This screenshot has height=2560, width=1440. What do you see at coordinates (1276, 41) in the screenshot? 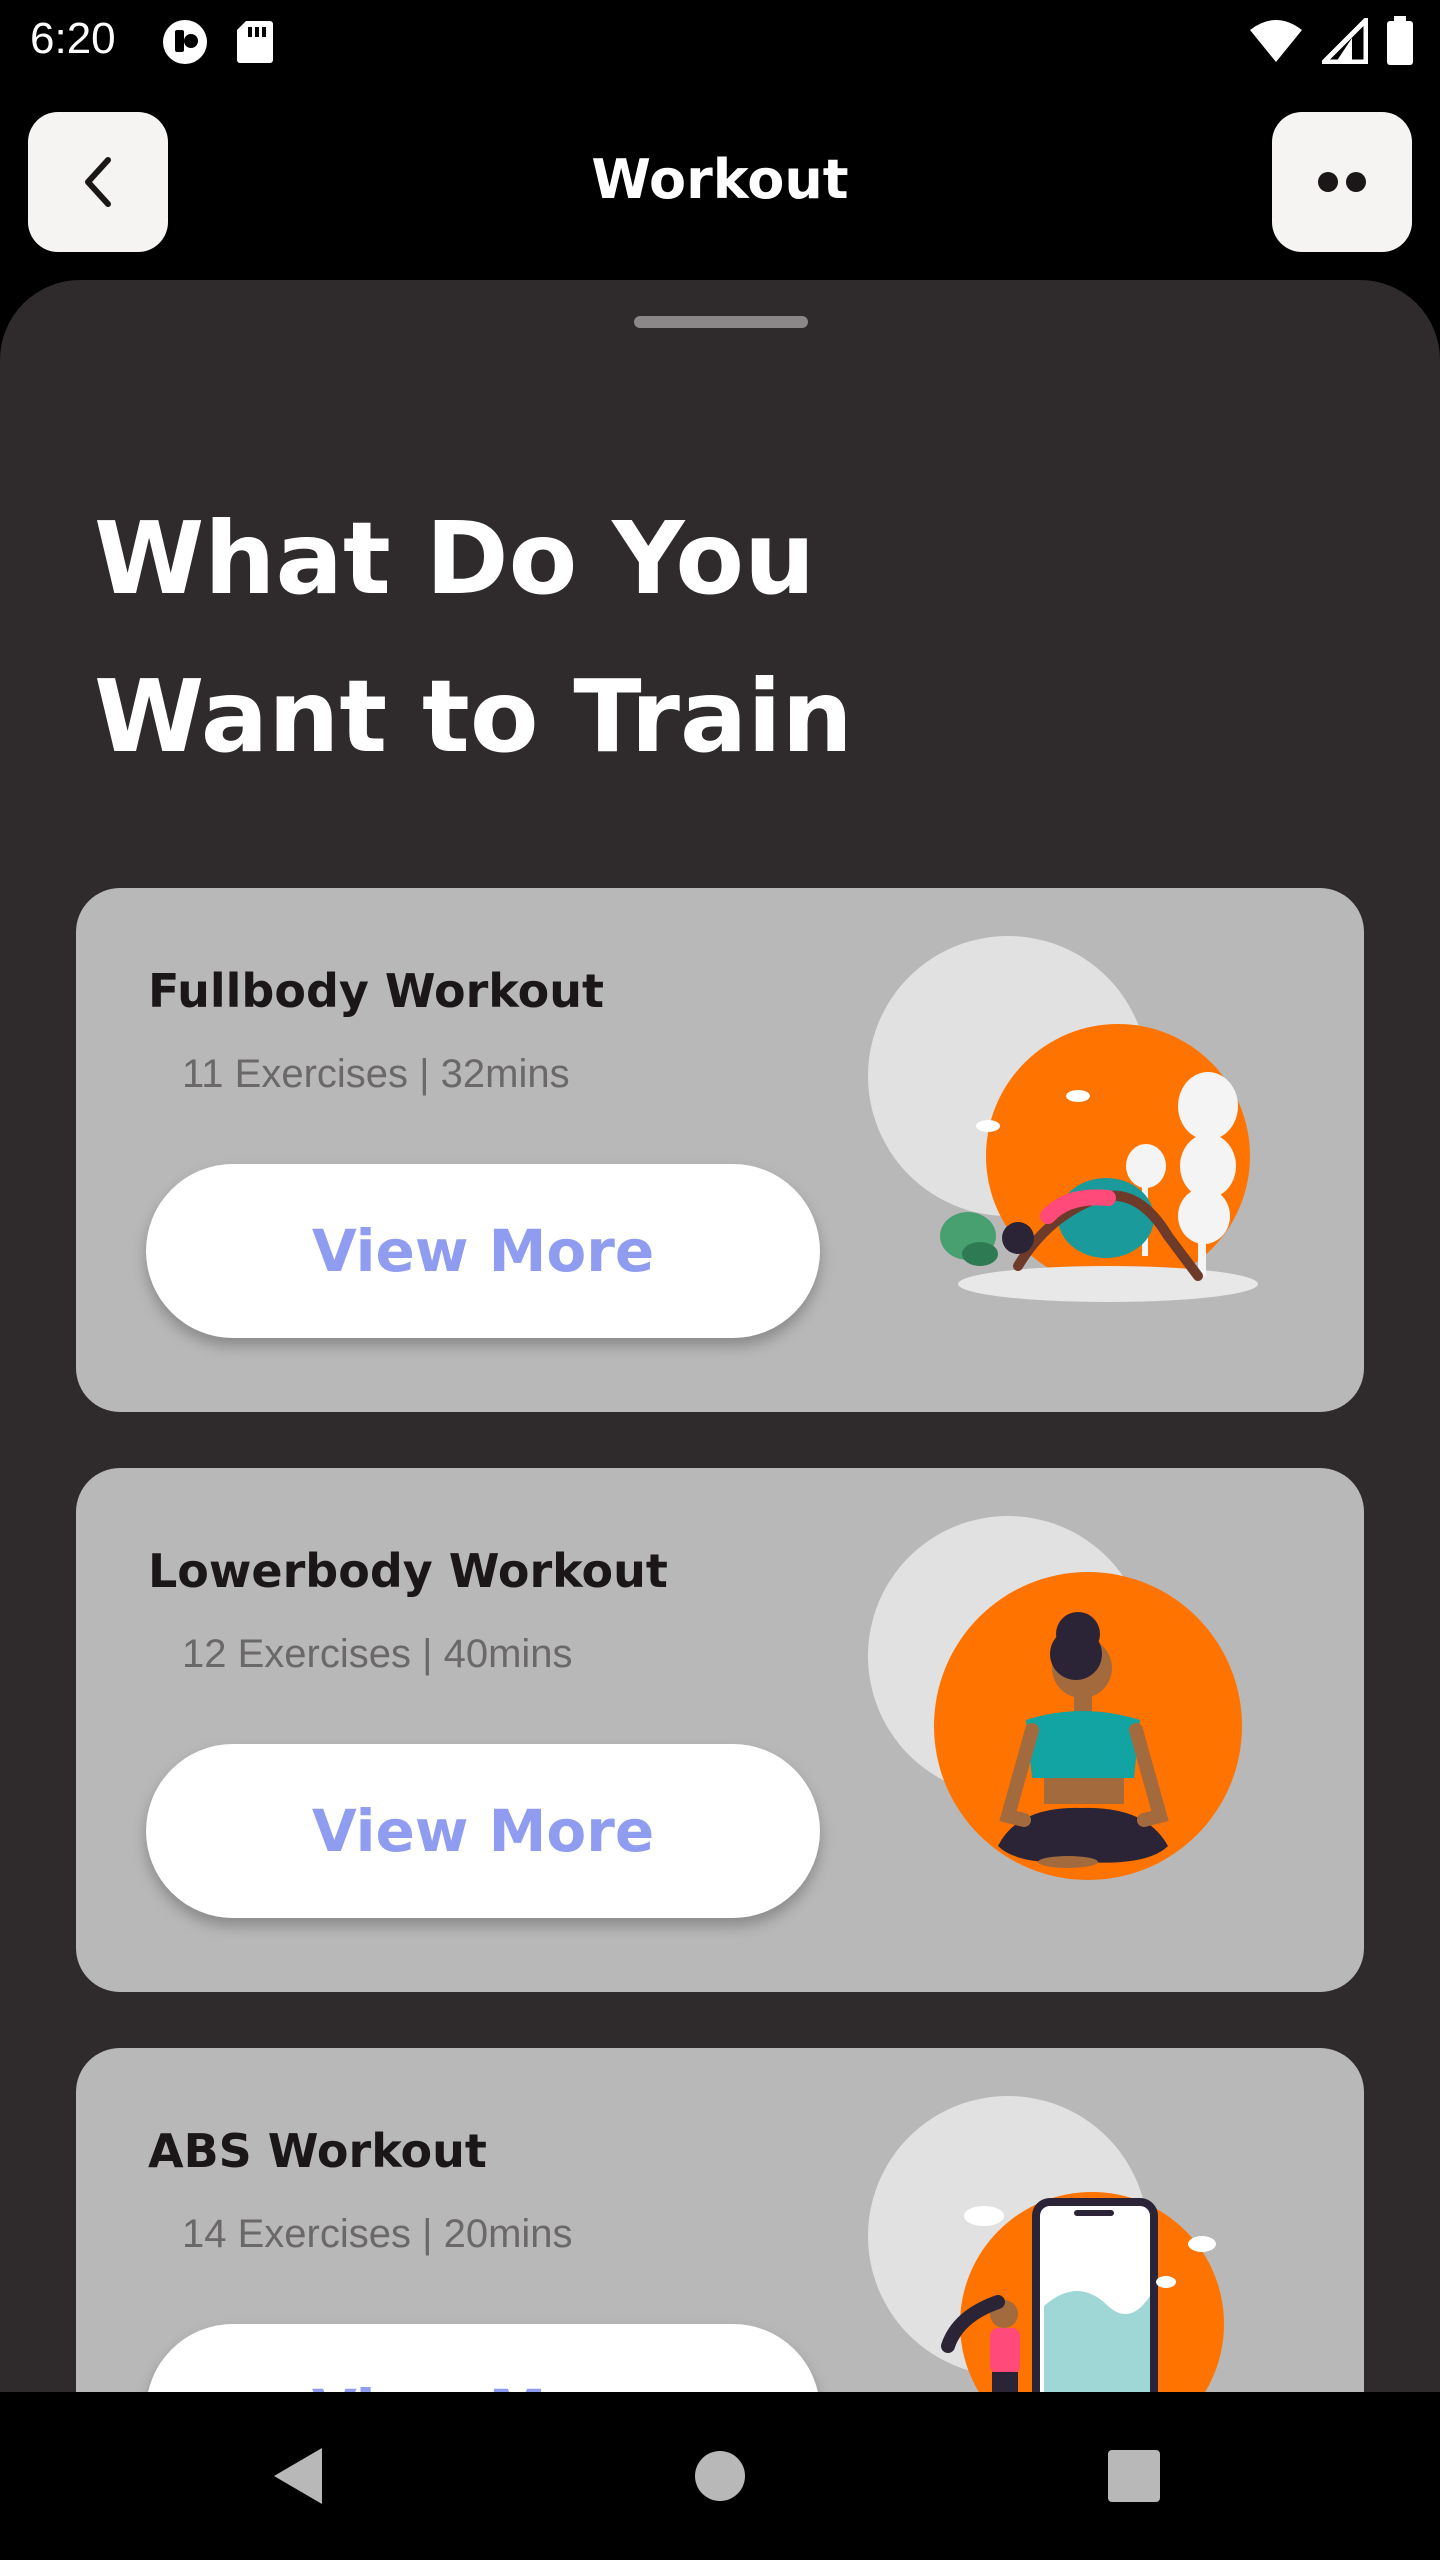
I see `wifi-icon` at bounding box center [1276, 41].